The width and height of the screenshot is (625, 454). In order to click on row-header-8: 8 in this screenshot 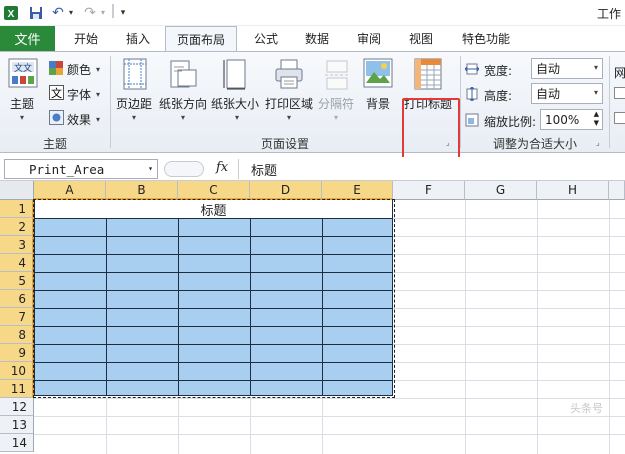, I will do `click(17, 335)`.